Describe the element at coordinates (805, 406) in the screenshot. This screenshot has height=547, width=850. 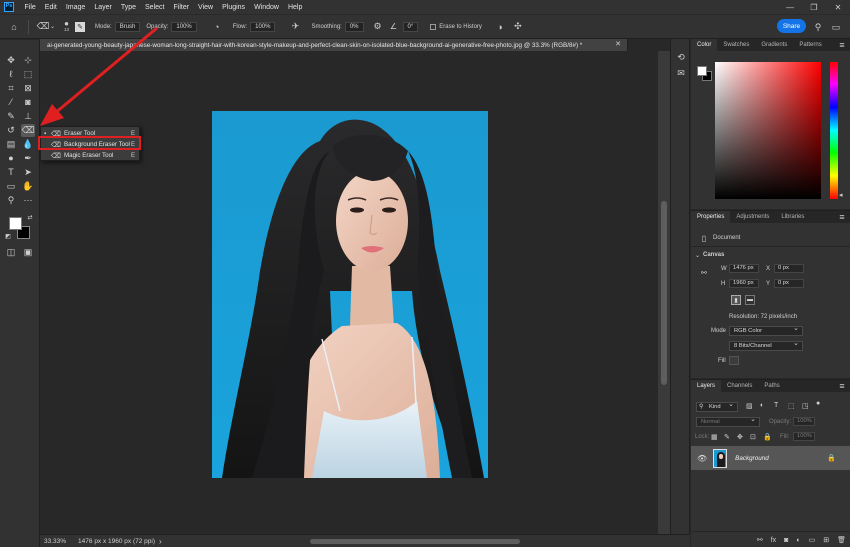
I see `smart-object-filter-icon: ◳` at that location.